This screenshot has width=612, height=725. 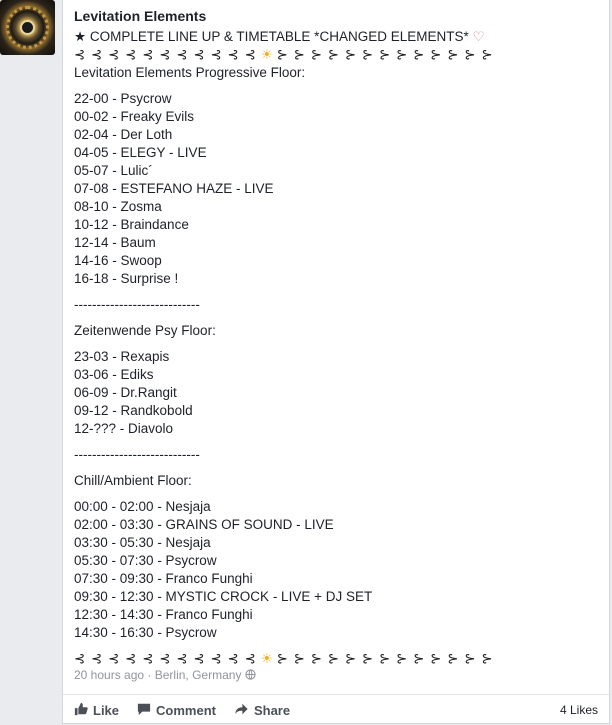 I want to click on list-item: 14-16 - Swoop, so click(x=118, y=260).